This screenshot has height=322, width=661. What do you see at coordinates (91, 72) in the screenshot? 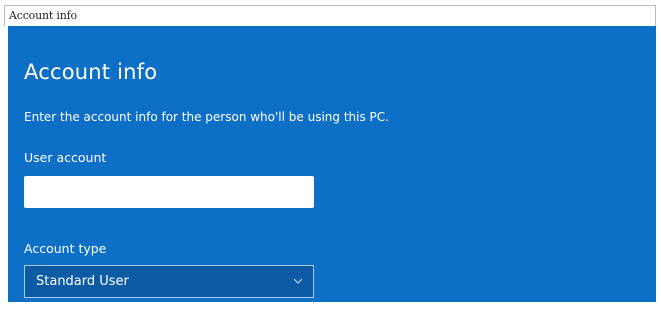
I see `page-title: Account info` at bounding box center [91, 72].